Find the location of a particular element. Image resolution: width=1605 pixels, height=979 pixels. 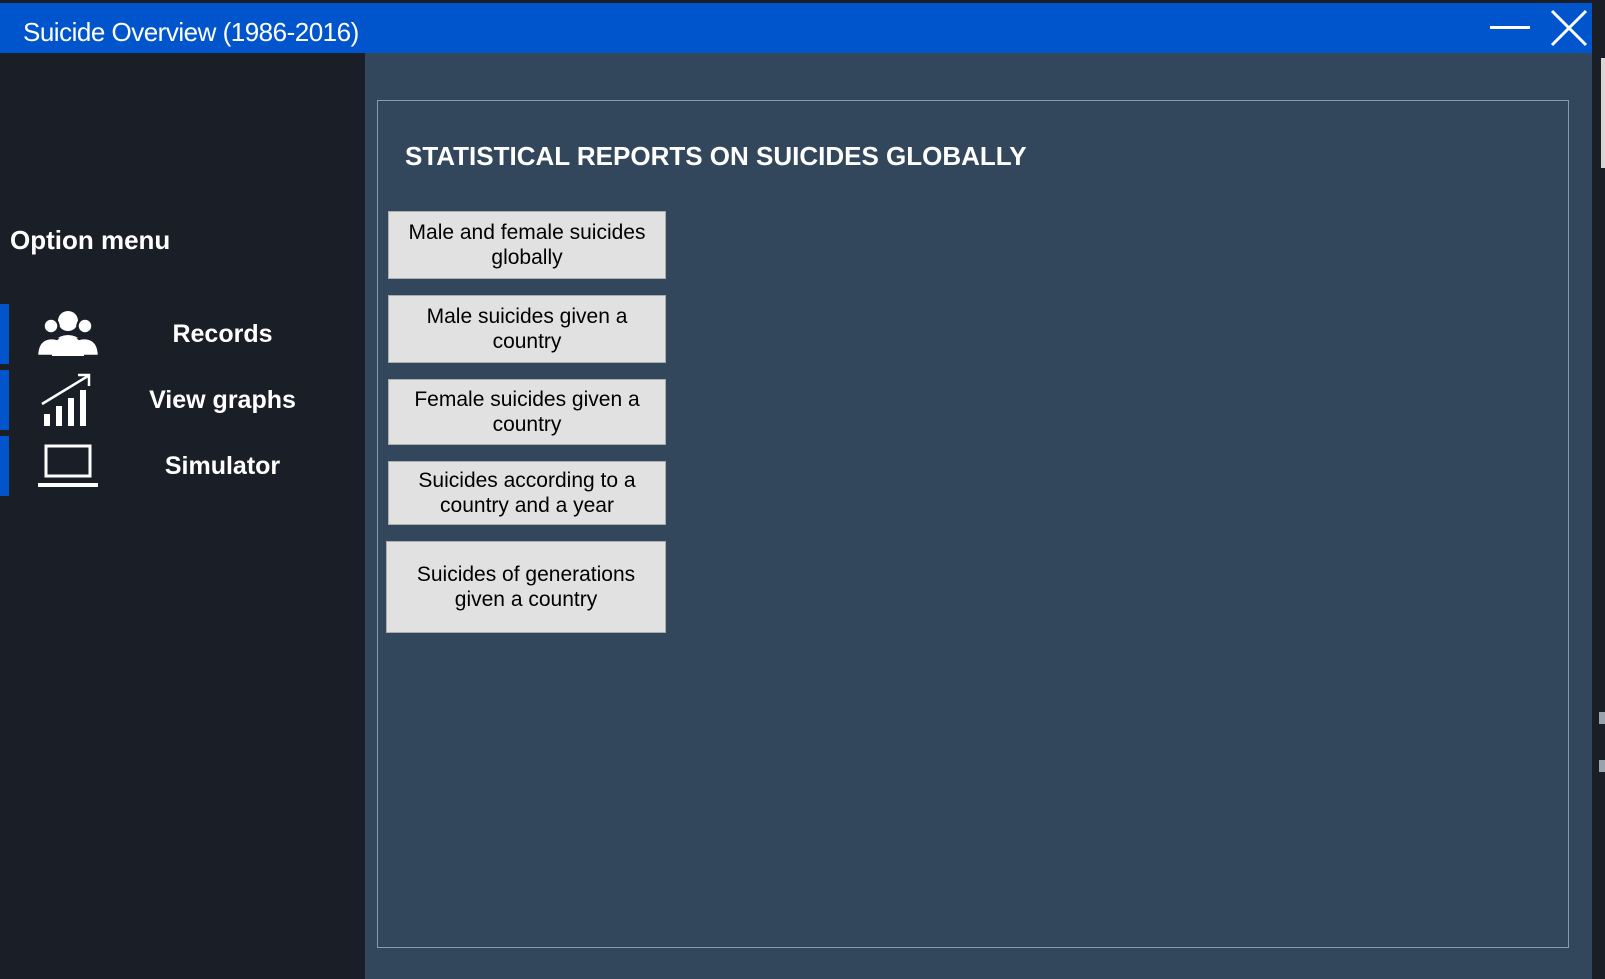

male-female-global-button: Male and female suicides globally is located at coordinates (527, 245).